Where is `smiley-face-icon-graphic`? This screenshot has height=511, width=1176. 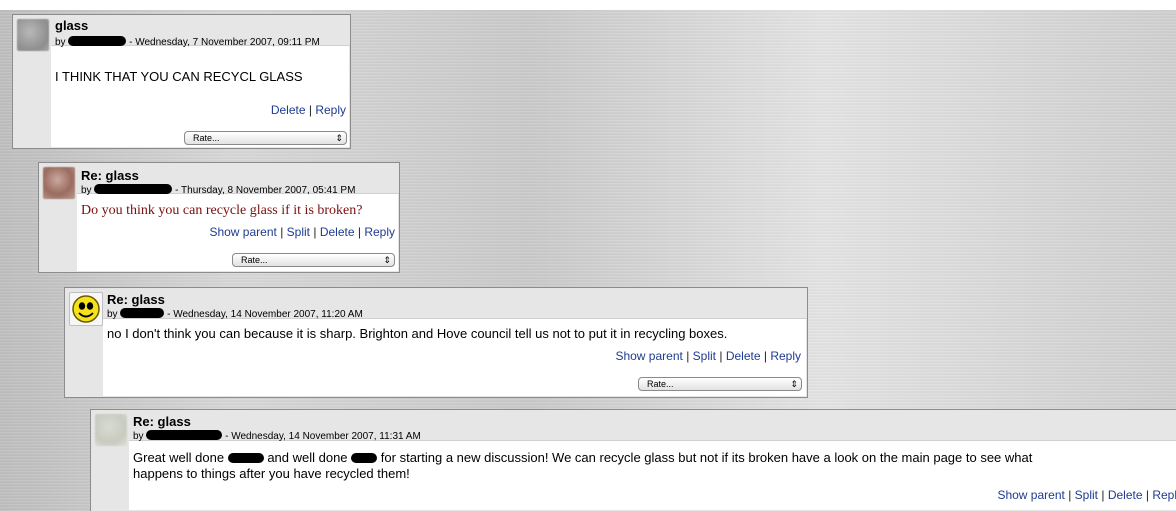
smiley-face-icon-graphic is located at coordinates (86, 309).